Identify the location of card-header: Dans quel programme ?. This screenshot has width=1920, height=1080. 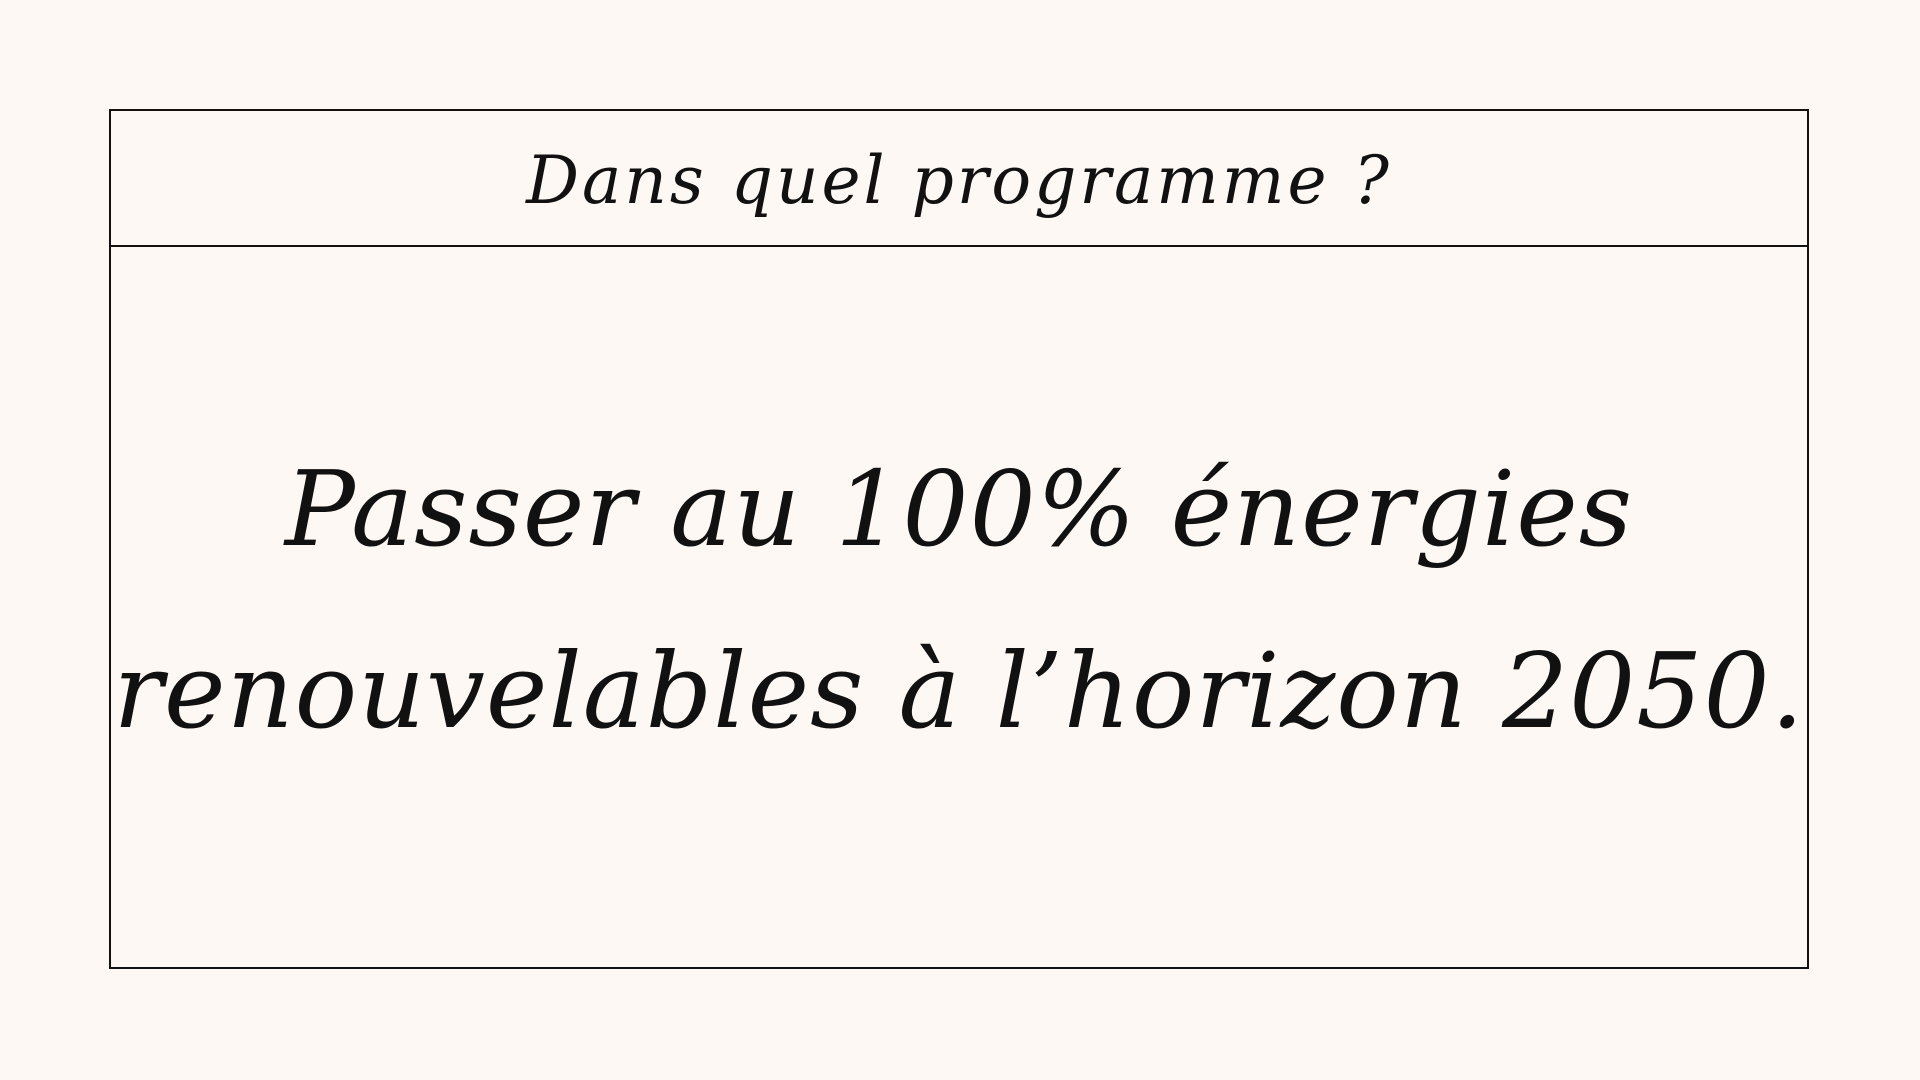
(959, 179).